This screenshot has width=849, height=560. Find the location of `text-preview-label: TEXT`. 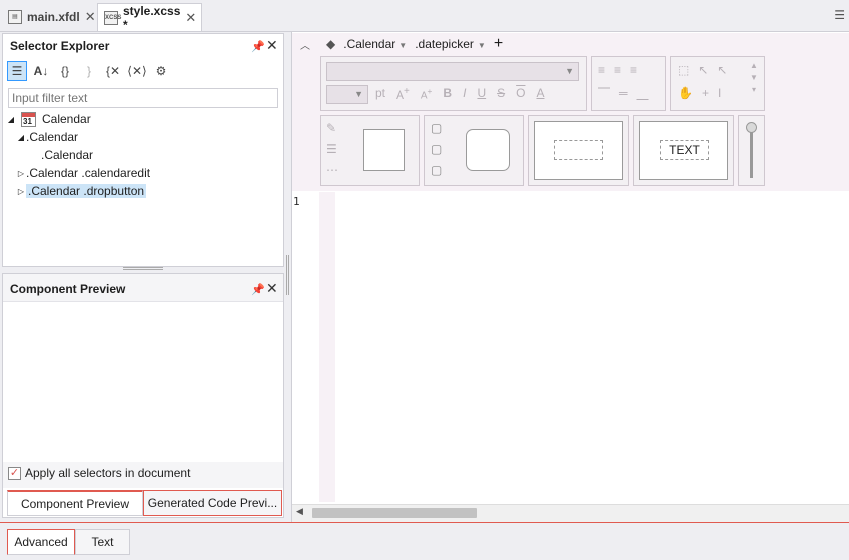

text-preview-label: TEXT is located at coordinates (684, 150).